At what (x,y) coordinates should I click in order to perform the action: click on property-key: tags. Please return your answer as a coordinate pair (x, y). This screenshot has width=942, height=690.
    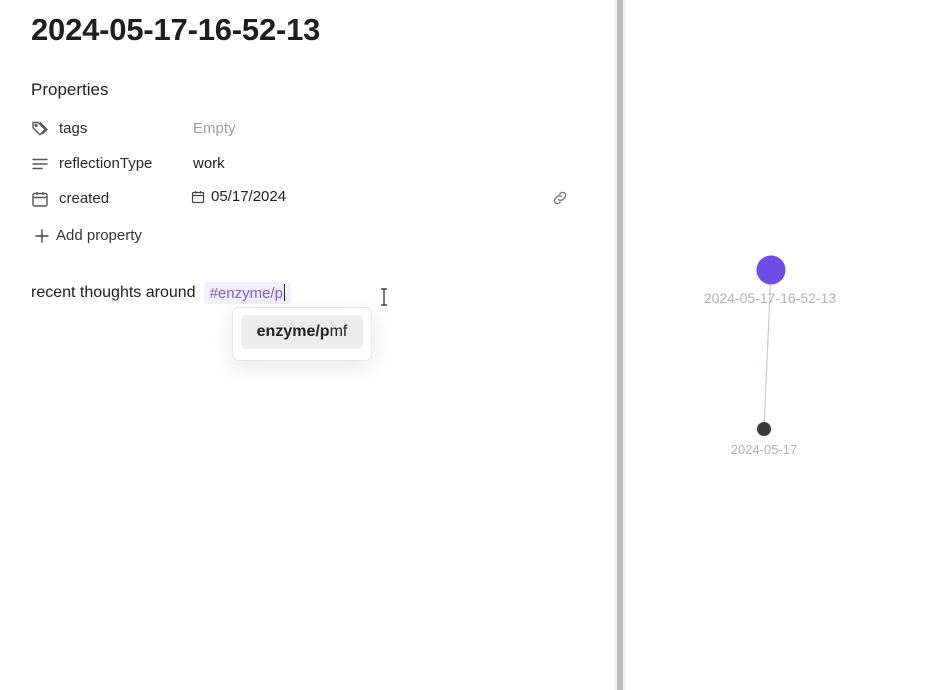
    Looking at the image, I should click on (73, 128).